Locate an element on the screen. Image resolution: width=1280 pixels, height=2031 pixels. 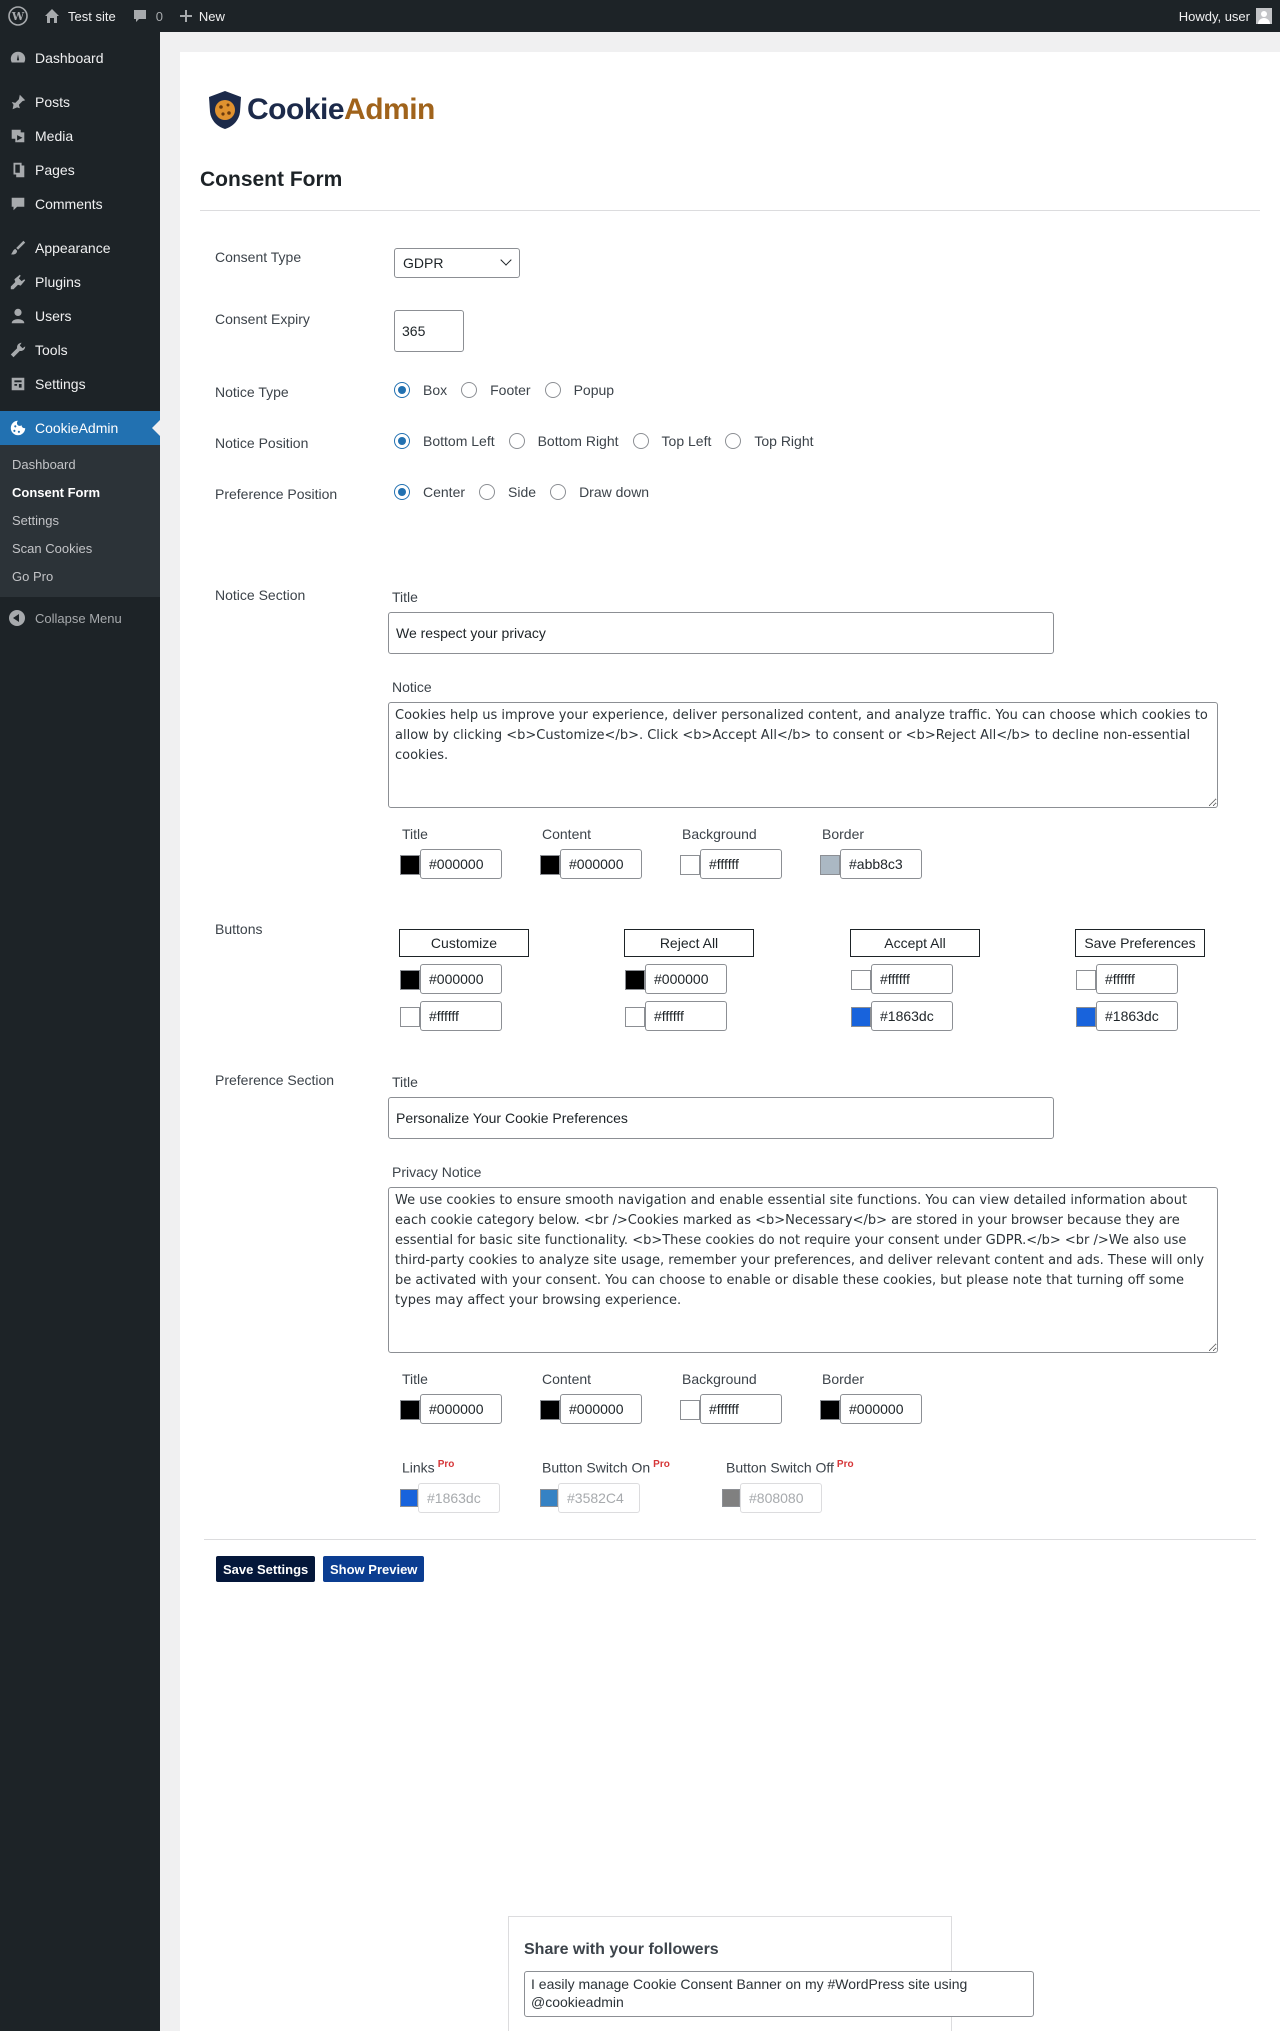
reject-all-color2-input is located at coordinates (686, 1016).